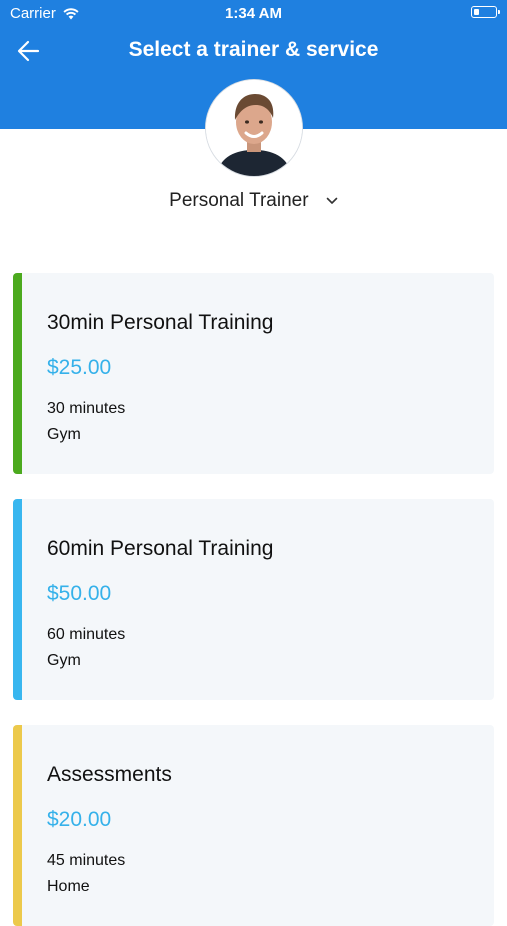  Describe the element at coordinates (160, 548) in the screenshot. I see `service-name: 60min Personal Training` at that location.